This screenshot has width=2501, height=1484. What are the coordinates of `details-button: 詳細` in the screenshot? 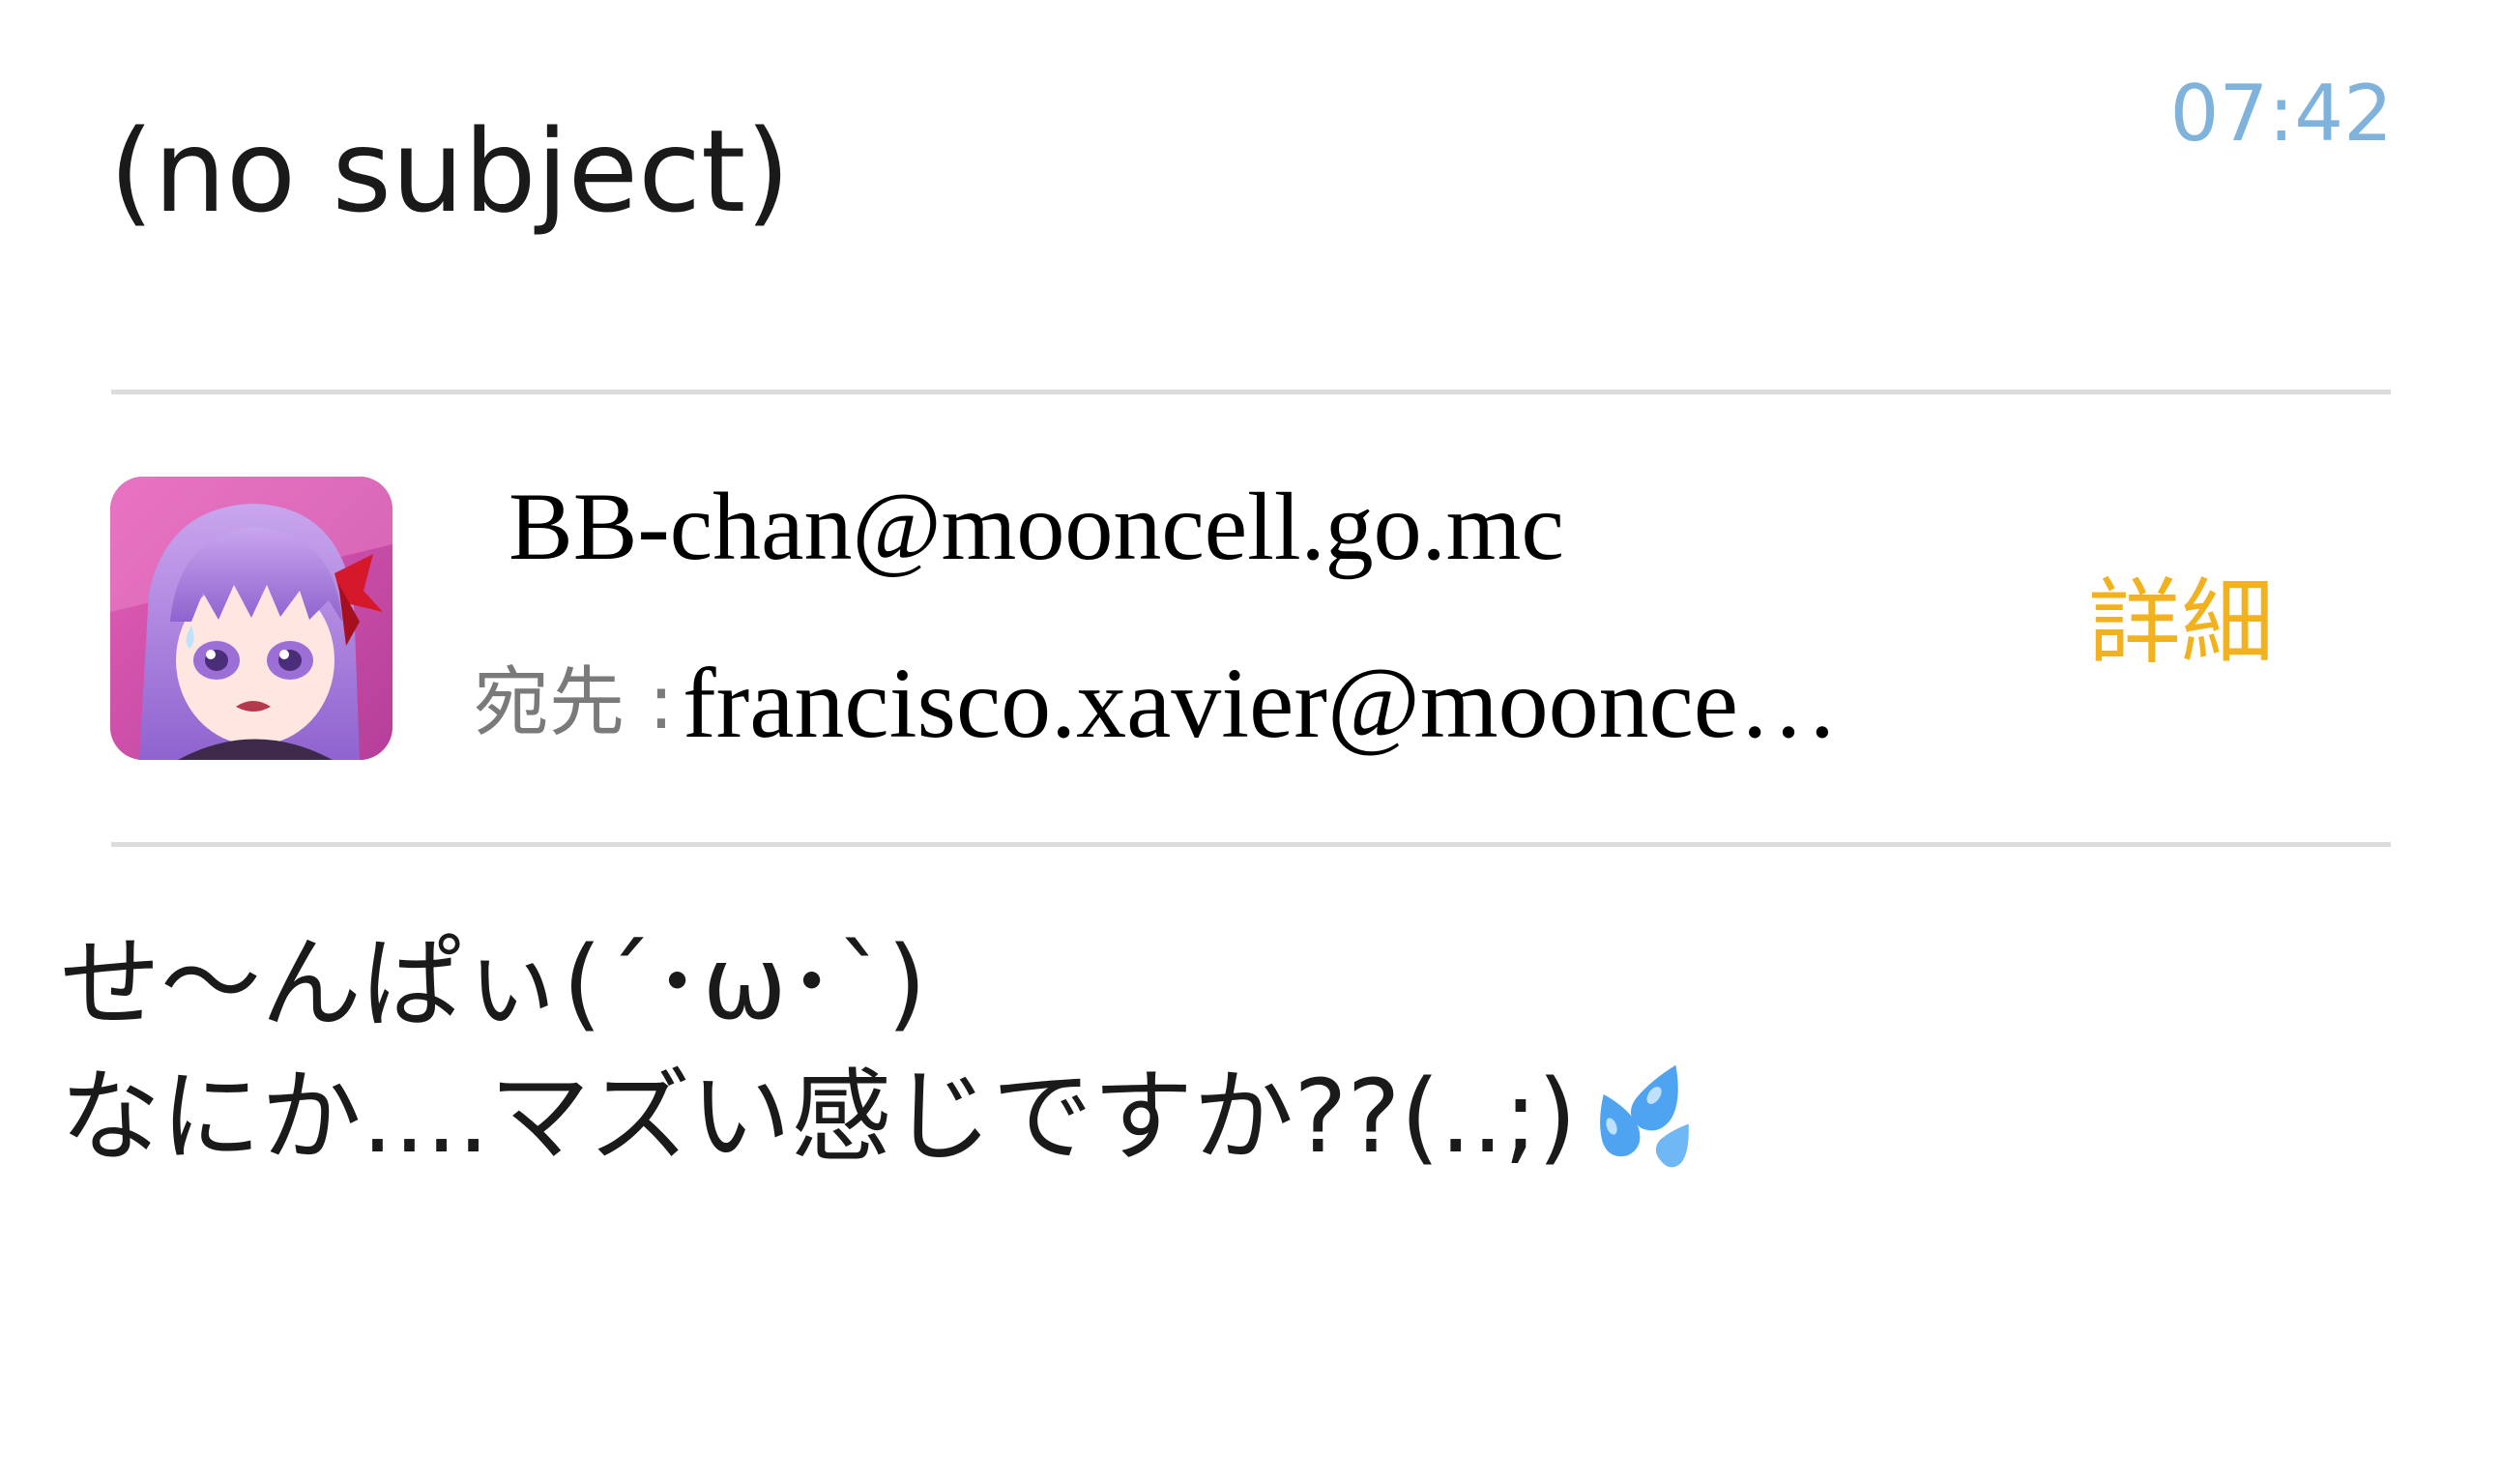 It's located at (2181, 622).